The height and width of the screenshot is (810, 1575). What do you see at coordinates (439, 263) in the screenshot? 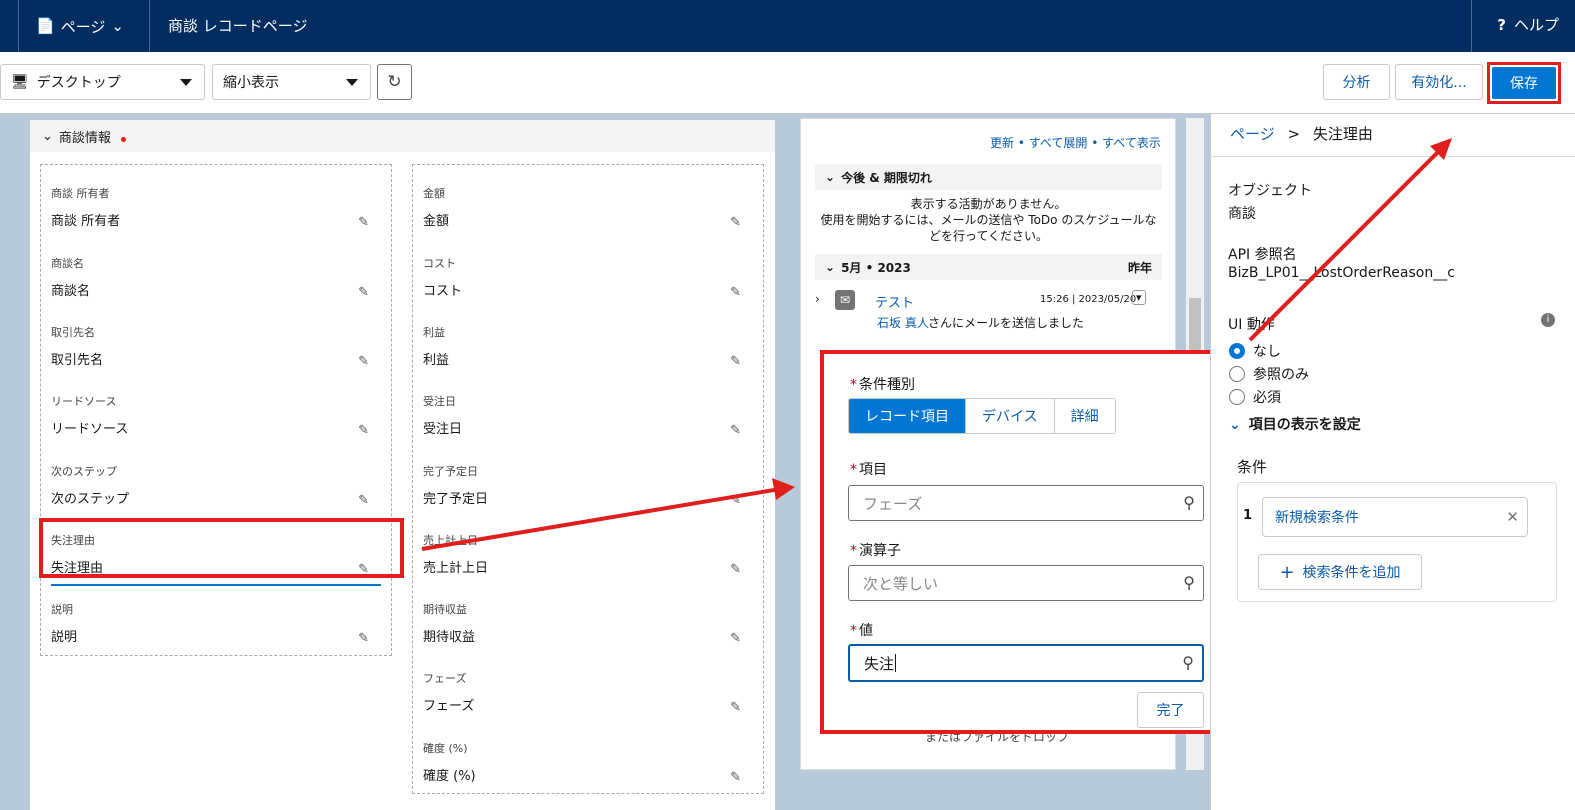
I see `field-label: コスト` at bounding box center [439, 263].